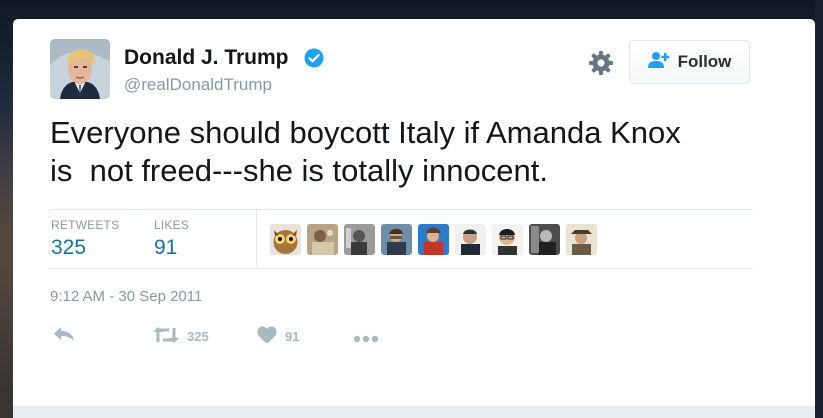 This screenshot has width=823, height=418. Describe the element at coordinates (68, 248) in the screenshot. I see `retweets-count: 325` at that location.